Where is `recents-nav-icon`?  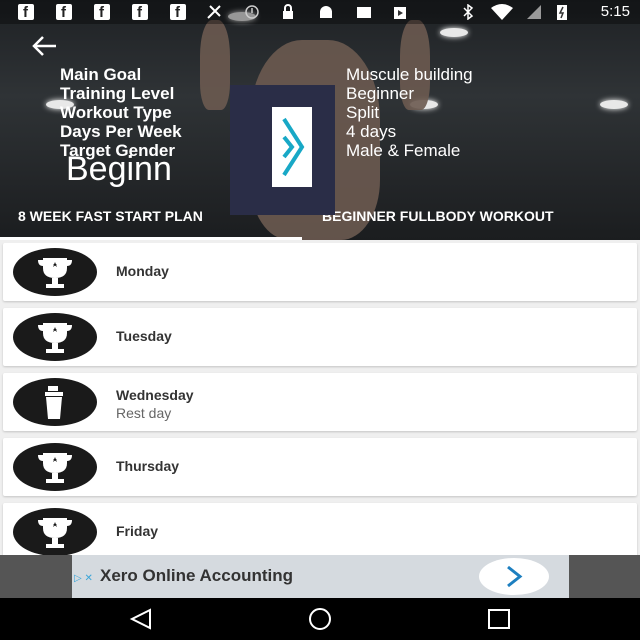
recents-nav-icon is located at coordinates (499, 619).